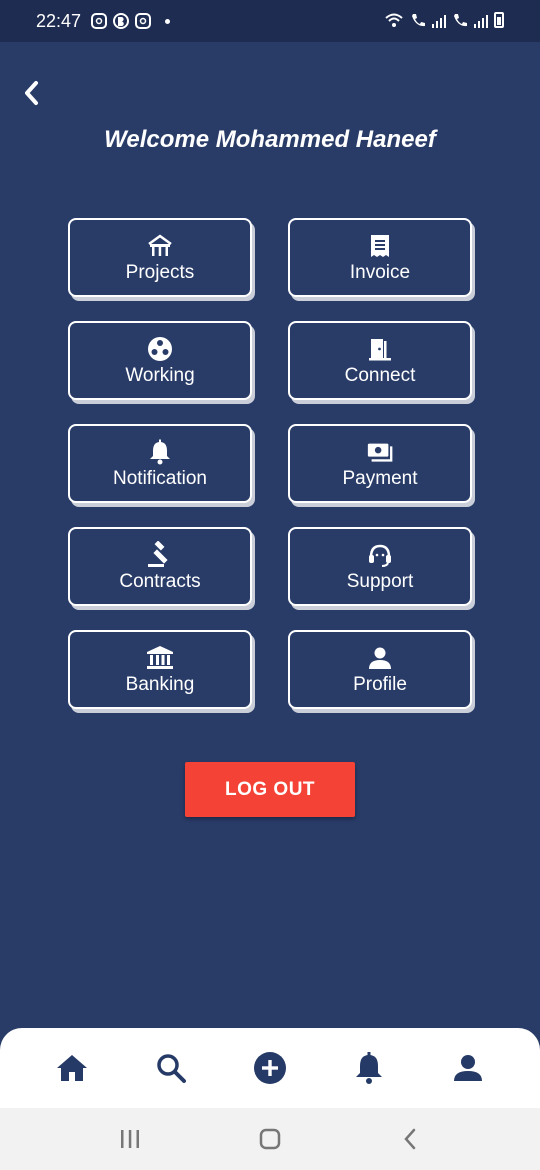  What do you see at coordinates (121, 21) in the screenshot?
I see `b-chat-icon` at bounding box center [121, 21].